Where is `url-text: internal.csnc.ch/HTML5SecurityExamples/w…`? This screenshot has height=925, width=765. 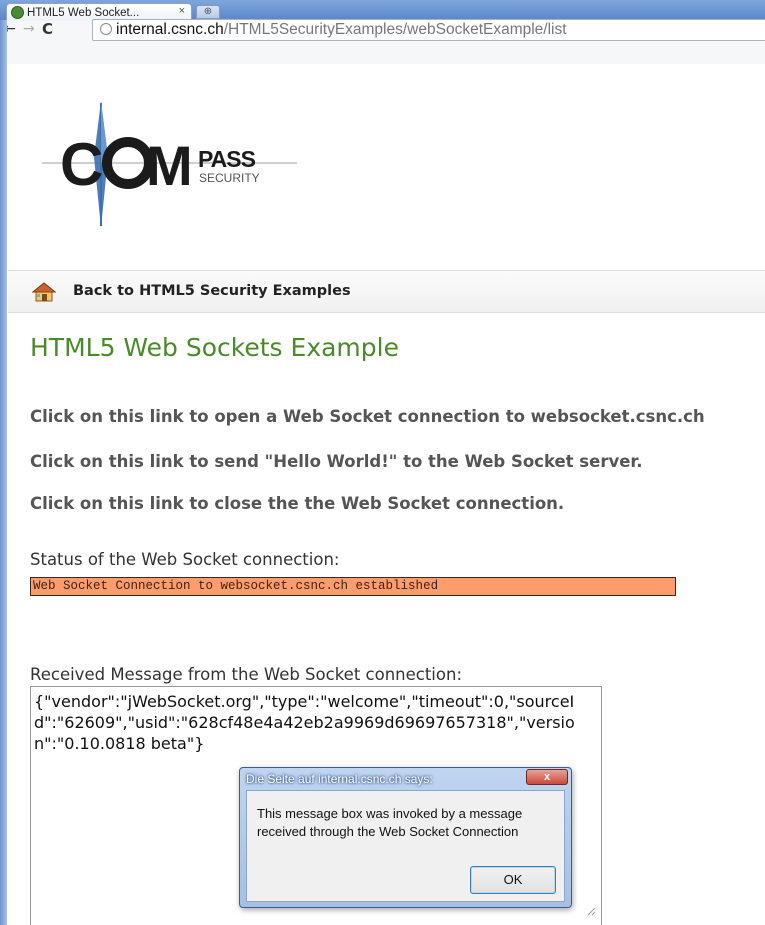 url-text: internal.csnc.ch/HTML5SecurityExamples/w… is located at coordinates (341, 30).